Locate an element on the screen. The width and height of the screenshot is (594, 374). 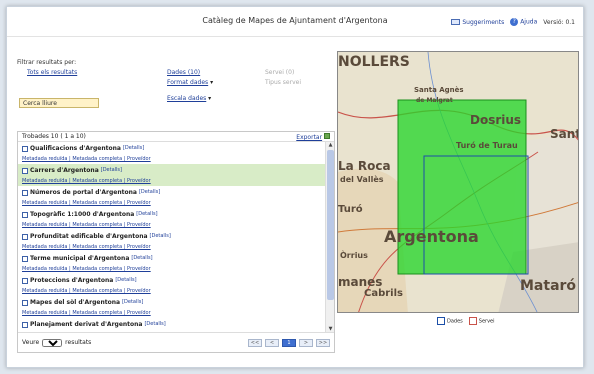
item-title-text: Terme municipal d'Argentona is located at coordinates (79, 258).